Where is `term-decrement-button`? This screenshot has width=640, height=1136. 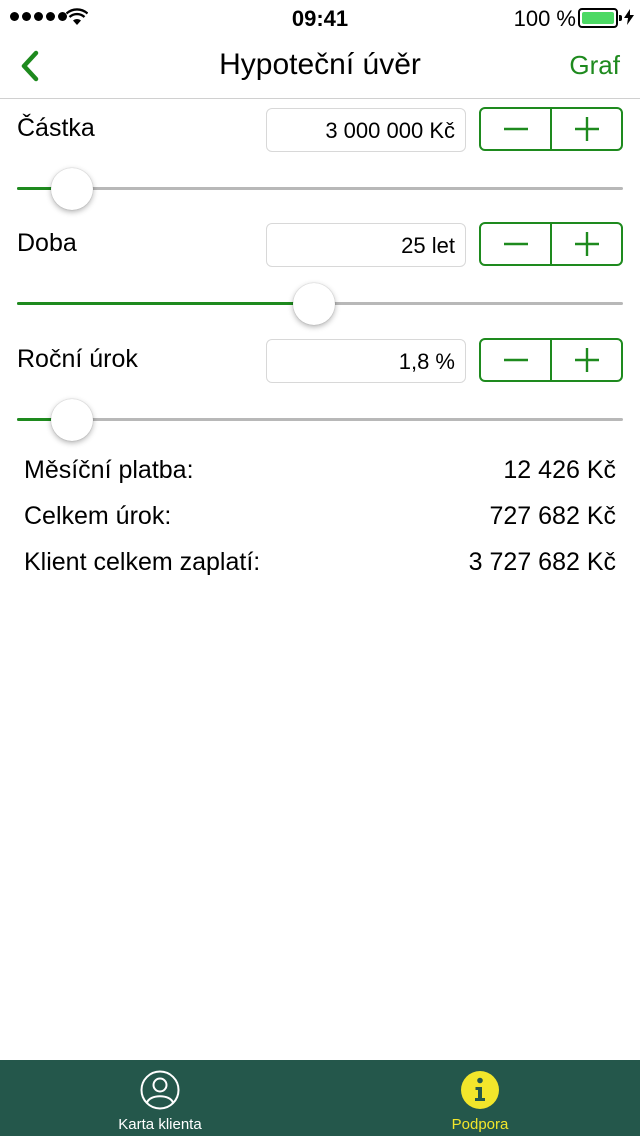 term-decrement-button is located at coordinates (515, 244).